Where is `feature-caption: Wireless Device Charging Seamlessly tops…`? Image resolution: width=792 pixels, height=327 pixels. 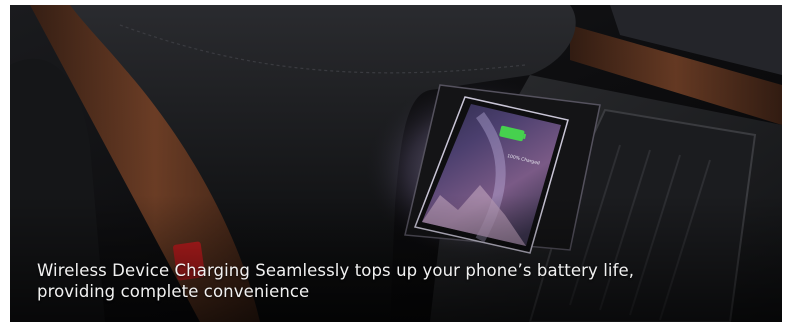
feature-caption: Wireless Device Charging Seamlessly tops… is located at coordinates (336, 281).